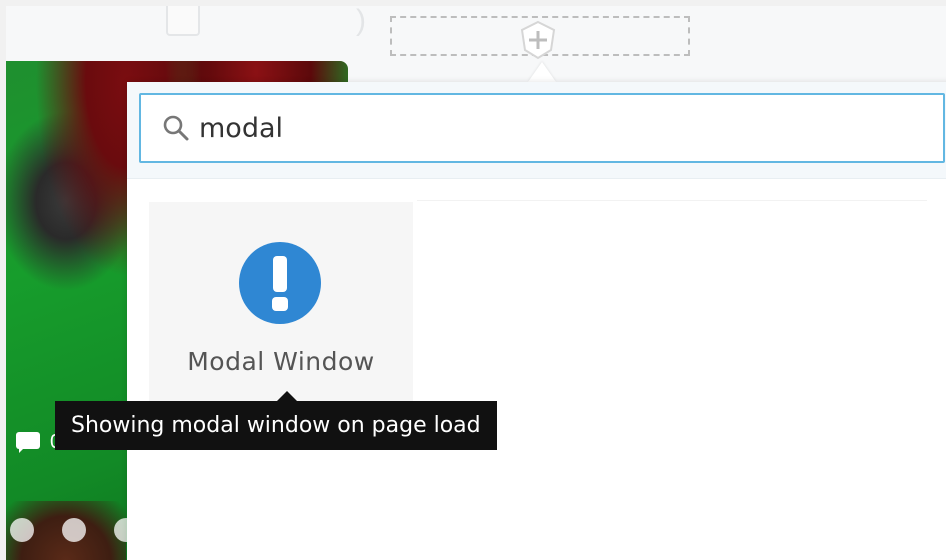 This screenshot has height=560, width=946. I want to click on search-icon, so click(176, 128).